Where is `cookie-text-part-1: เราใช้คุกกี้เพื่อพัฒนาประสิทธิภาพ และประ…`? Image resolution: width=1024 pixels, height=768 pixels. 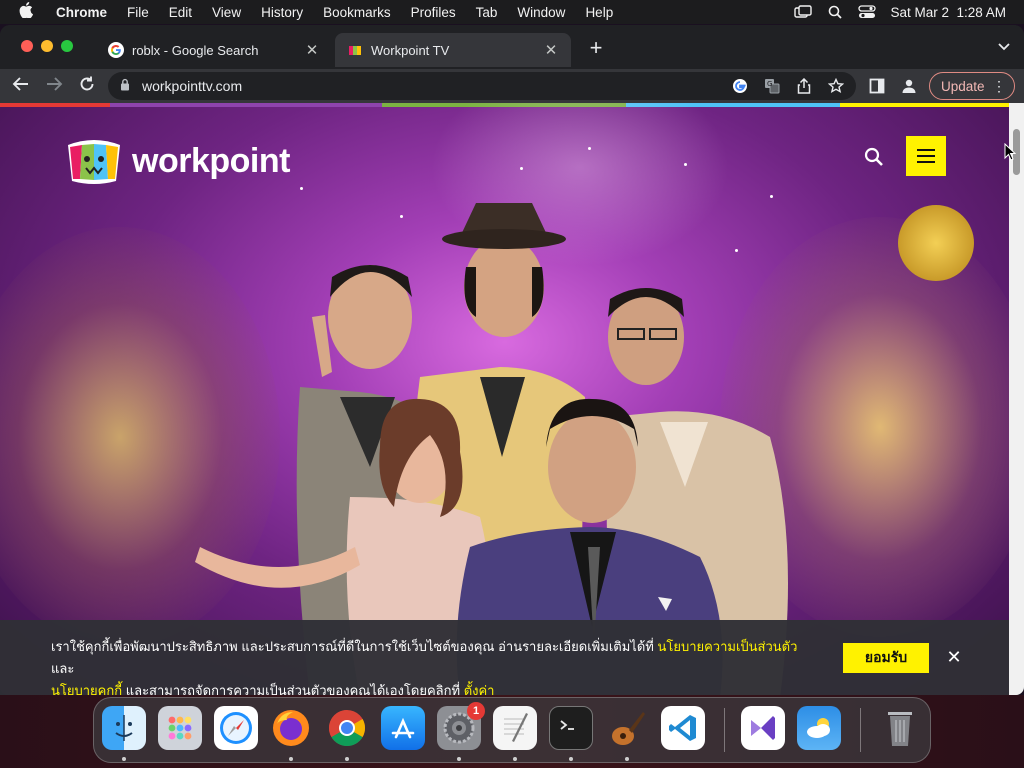
cookie-text-part-1: เราใช้คุกกี้เพื่อพัฒนาประสิทธิภาพ และประ… is located at coordinates (352, 646).